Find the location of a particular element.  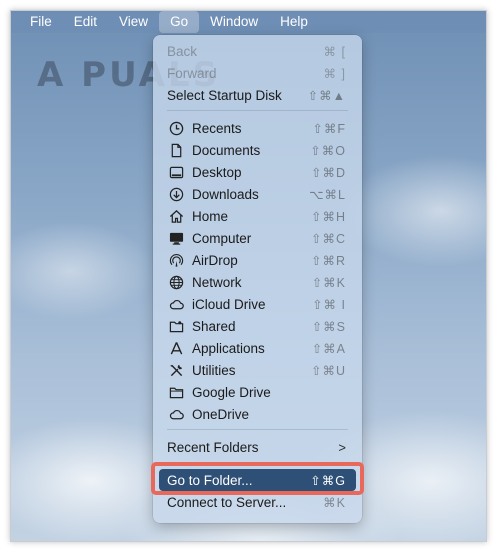

menu-item-shared: Shared ⇧⌘S is located at coordinates (257, 326).